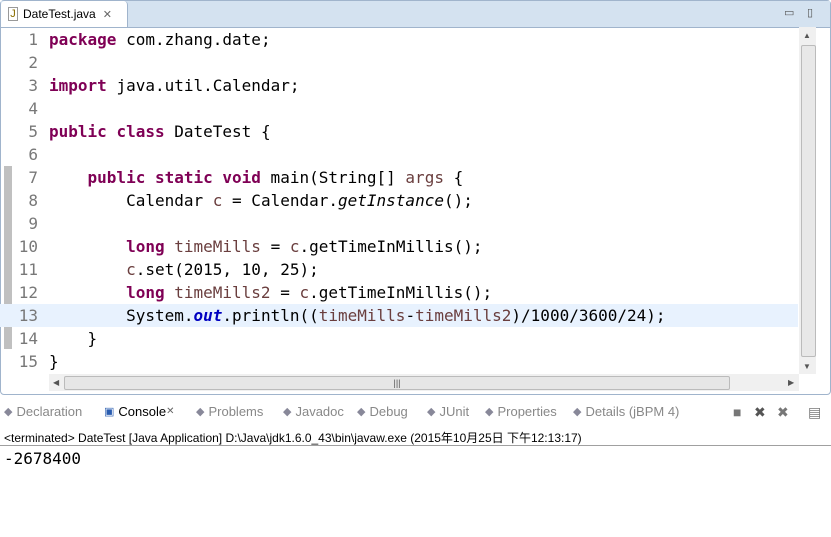  What do you see at coordinates (489, 412) in the screenshot?
I see `properties-icon: ◆` at bounding box center [489, 412].